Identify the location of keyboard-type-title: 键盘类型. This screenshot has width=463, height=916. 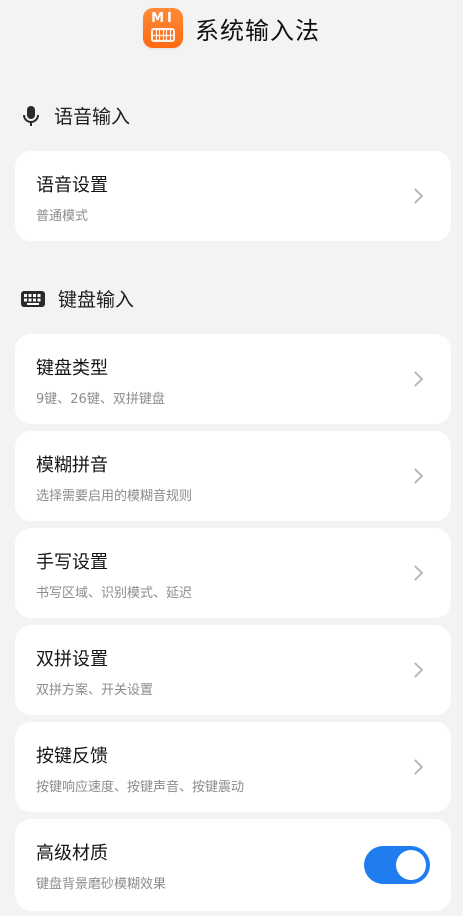
(72, 368).